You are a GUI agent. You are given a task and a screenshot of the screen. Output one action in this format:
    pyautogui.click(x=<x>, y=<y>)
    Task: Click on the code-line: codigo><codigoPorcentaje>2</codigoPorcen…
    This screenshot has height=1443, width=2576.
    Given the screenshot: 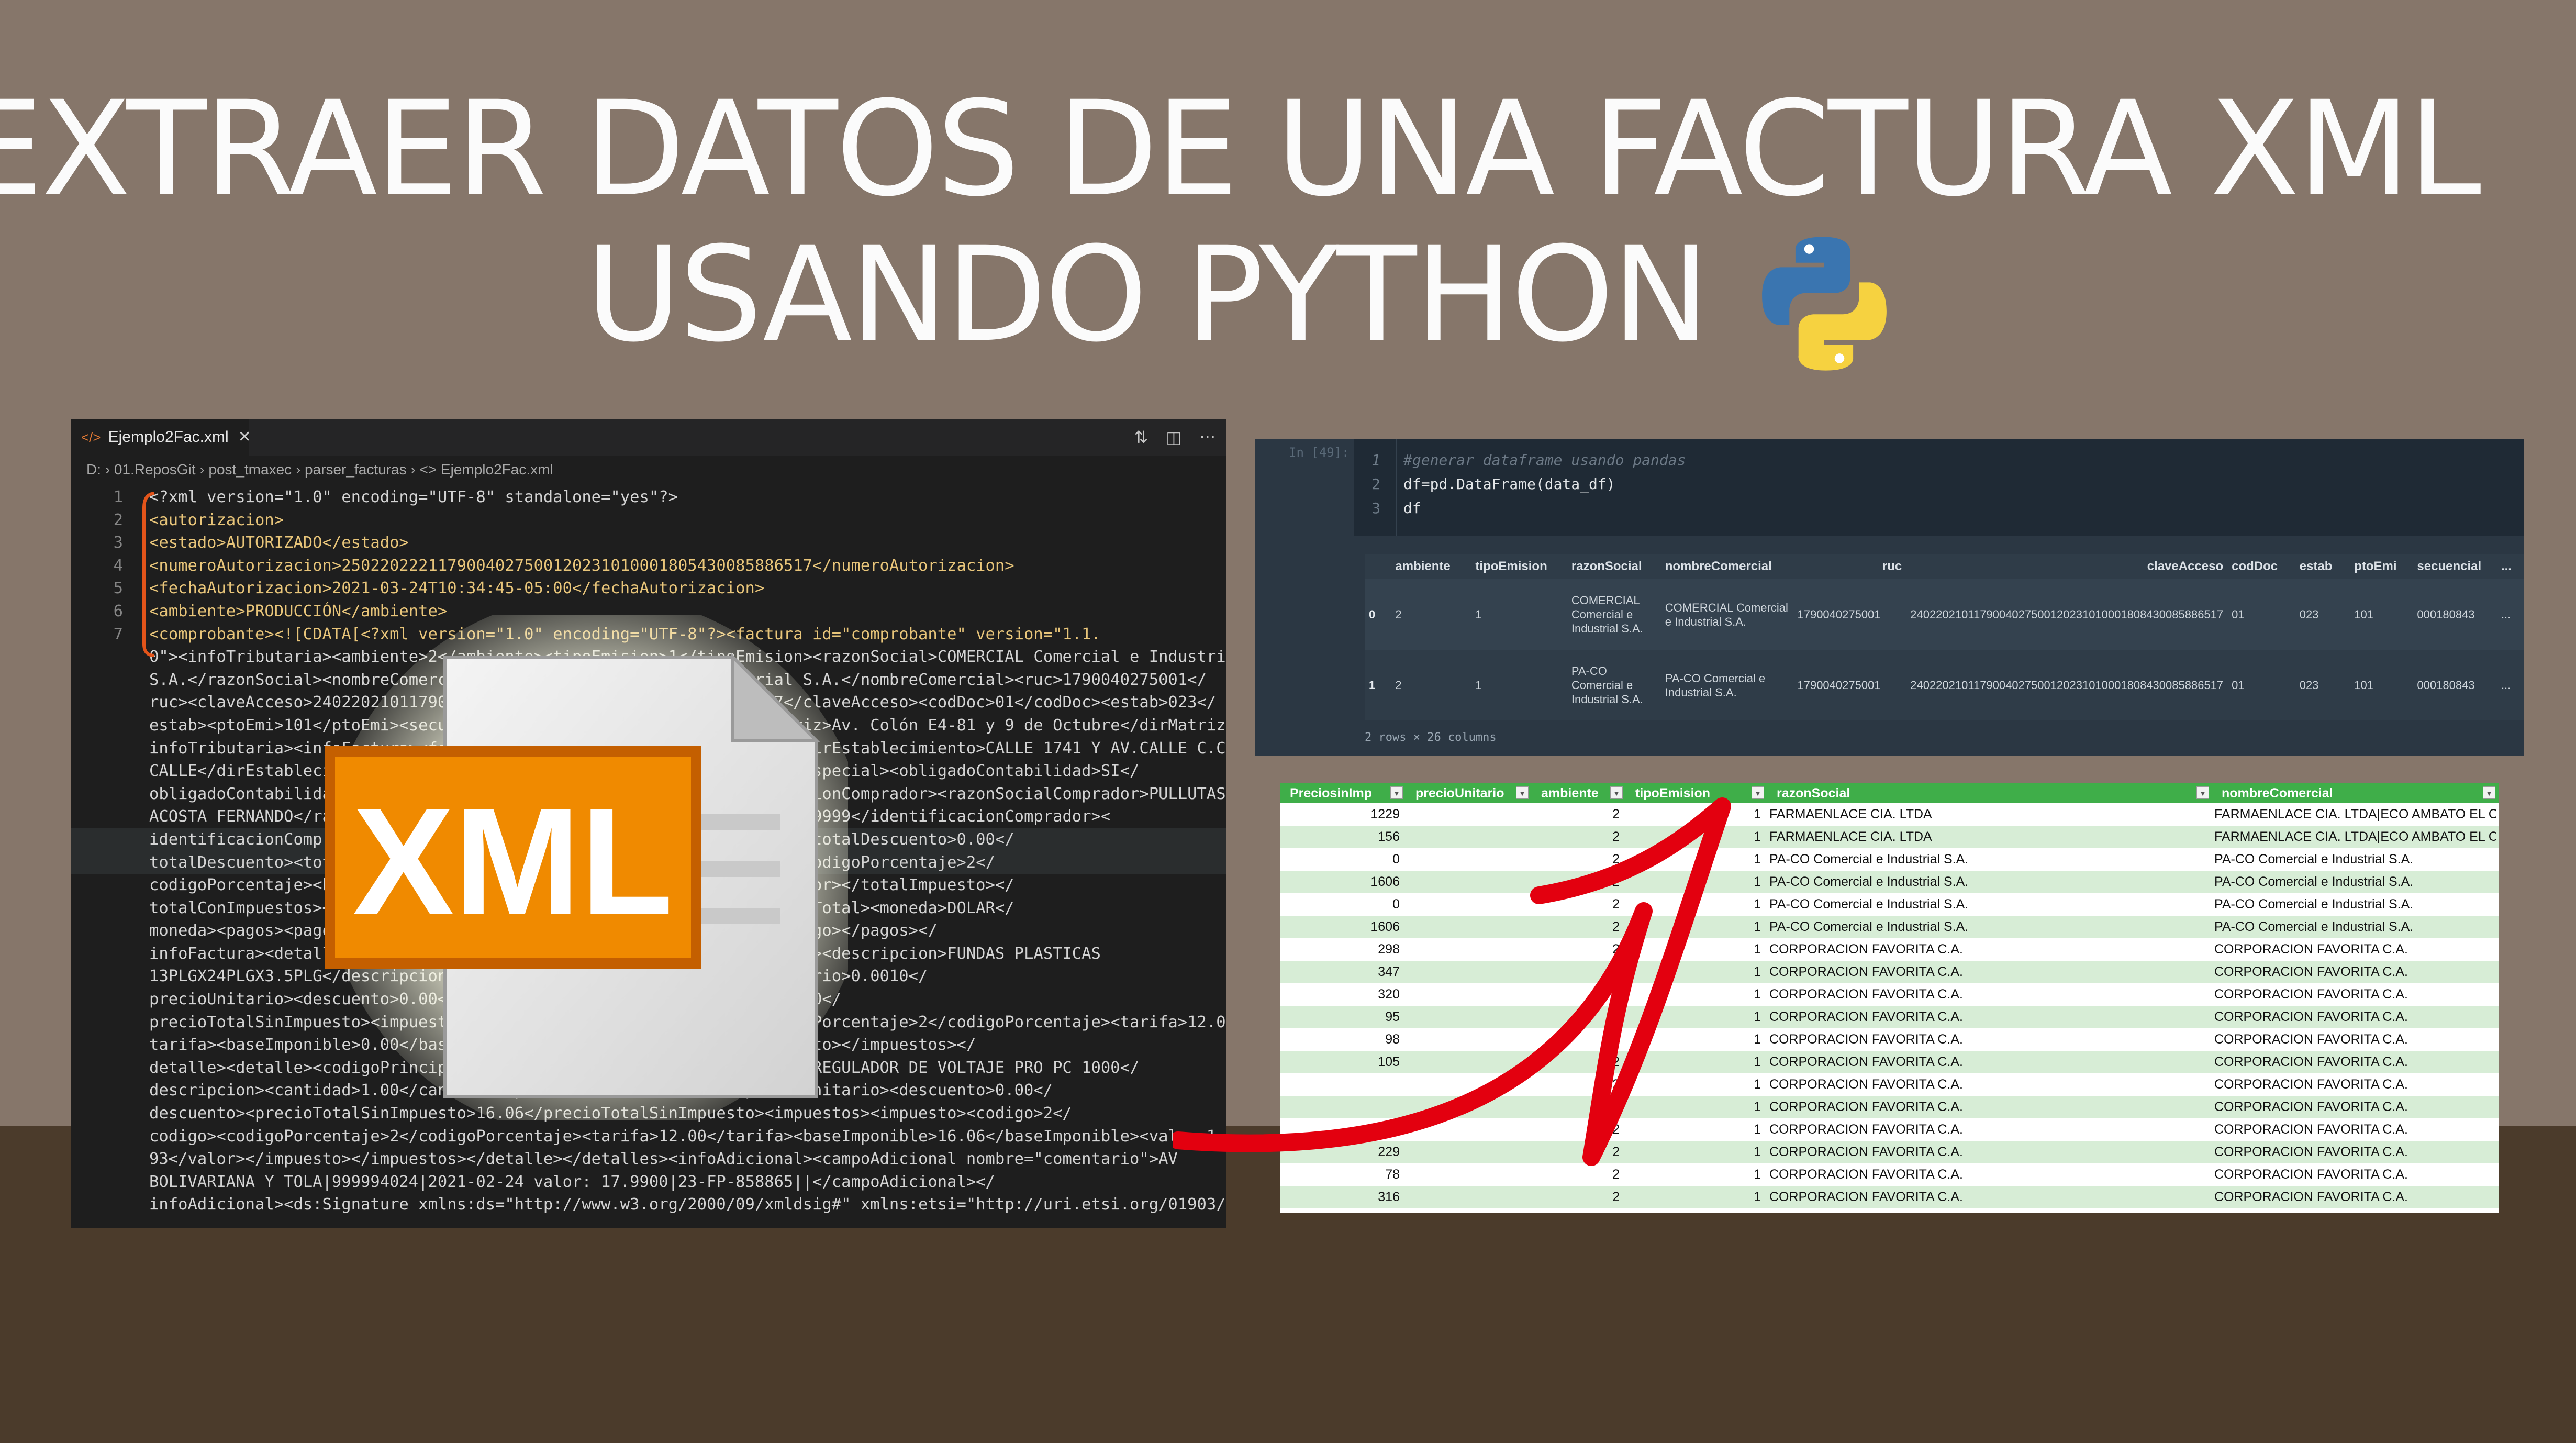 What is the action you would take?
    pyautogui.click(x=648, y=1137)
    